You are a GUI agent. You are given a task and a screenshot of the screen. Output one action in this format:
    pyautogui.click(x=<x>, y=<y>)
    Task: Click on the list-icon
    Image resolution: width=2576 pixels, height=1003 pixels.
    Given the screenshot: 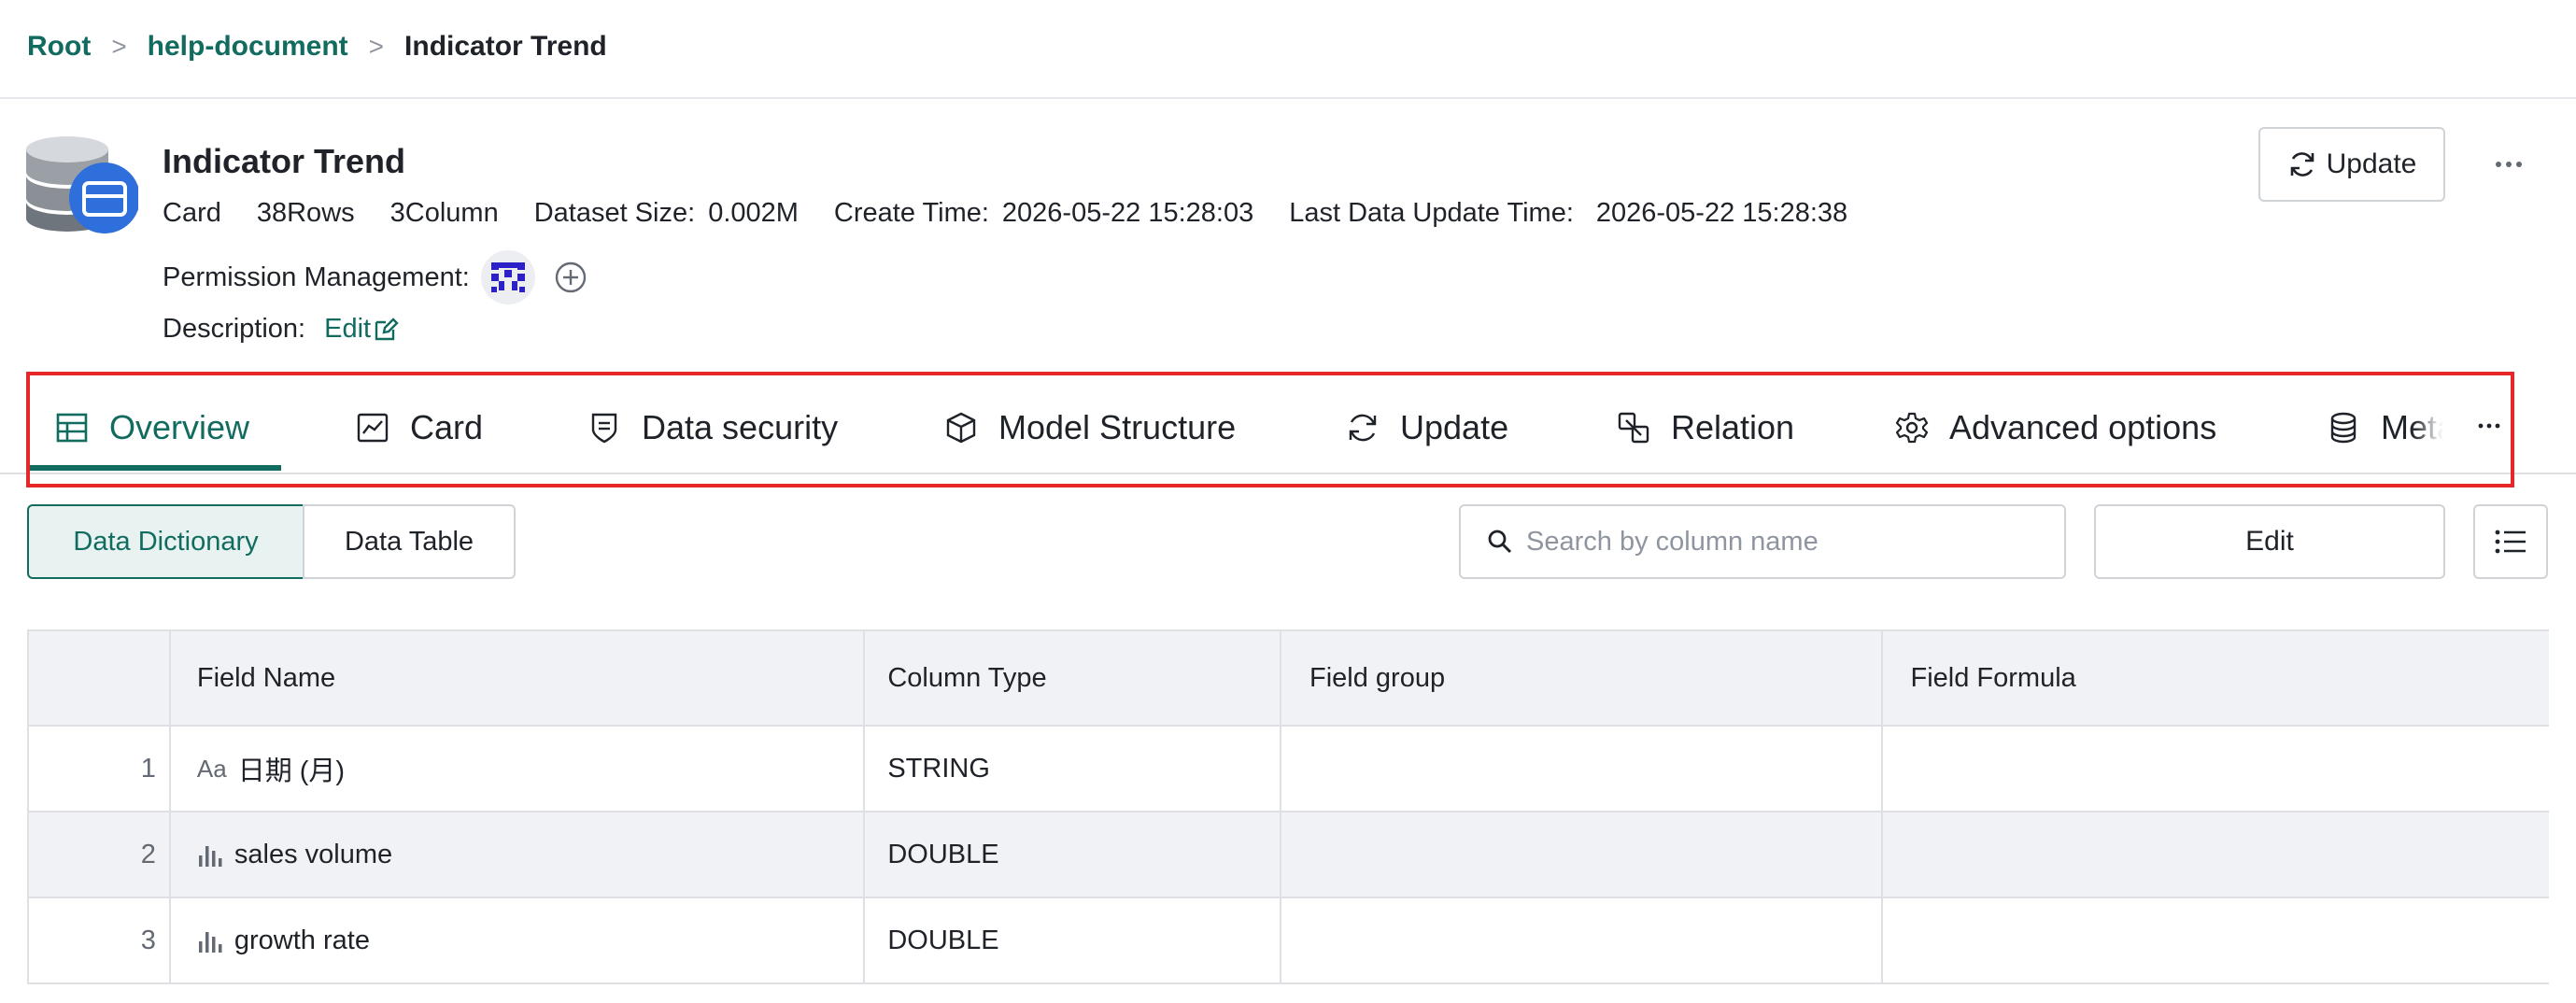 What is the action you would take?
    pyautogui.click(x=2510, y=542)
    